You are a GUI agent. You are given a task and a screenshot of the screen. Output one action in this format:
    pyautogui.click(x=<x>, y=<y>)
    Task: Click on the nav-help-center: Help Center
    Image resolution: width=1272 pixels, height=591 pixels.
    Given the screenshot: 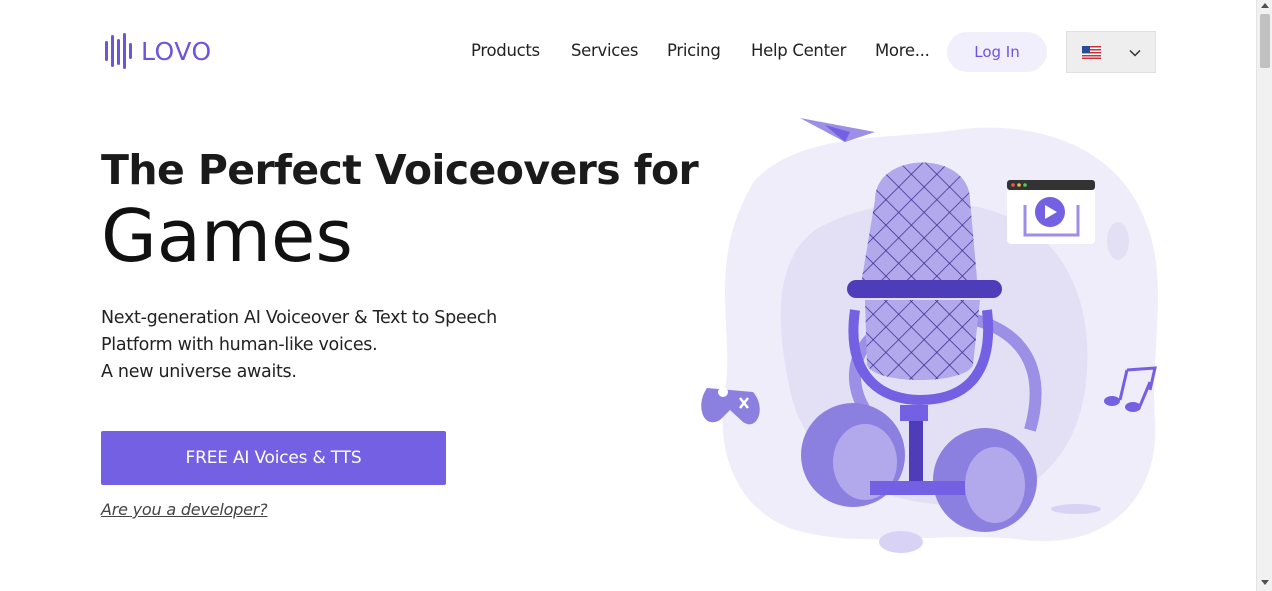 What is the action you would take?
    pyautogui.click(x=798, y=50)
    